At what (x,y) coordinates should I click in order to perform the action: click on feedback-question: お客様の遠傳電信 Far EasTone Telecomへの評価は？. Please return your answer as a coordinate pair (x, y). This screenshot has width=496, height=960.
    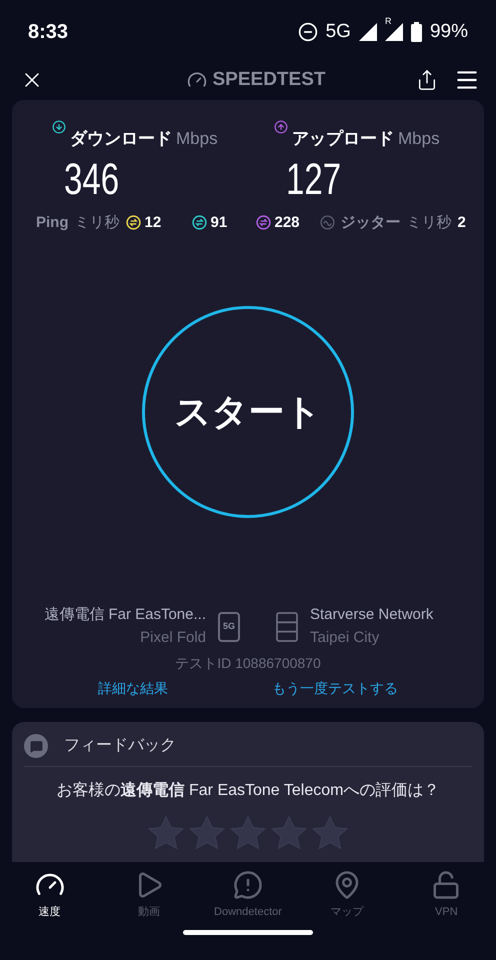
    Looking at the image, I should click on (248, 790).